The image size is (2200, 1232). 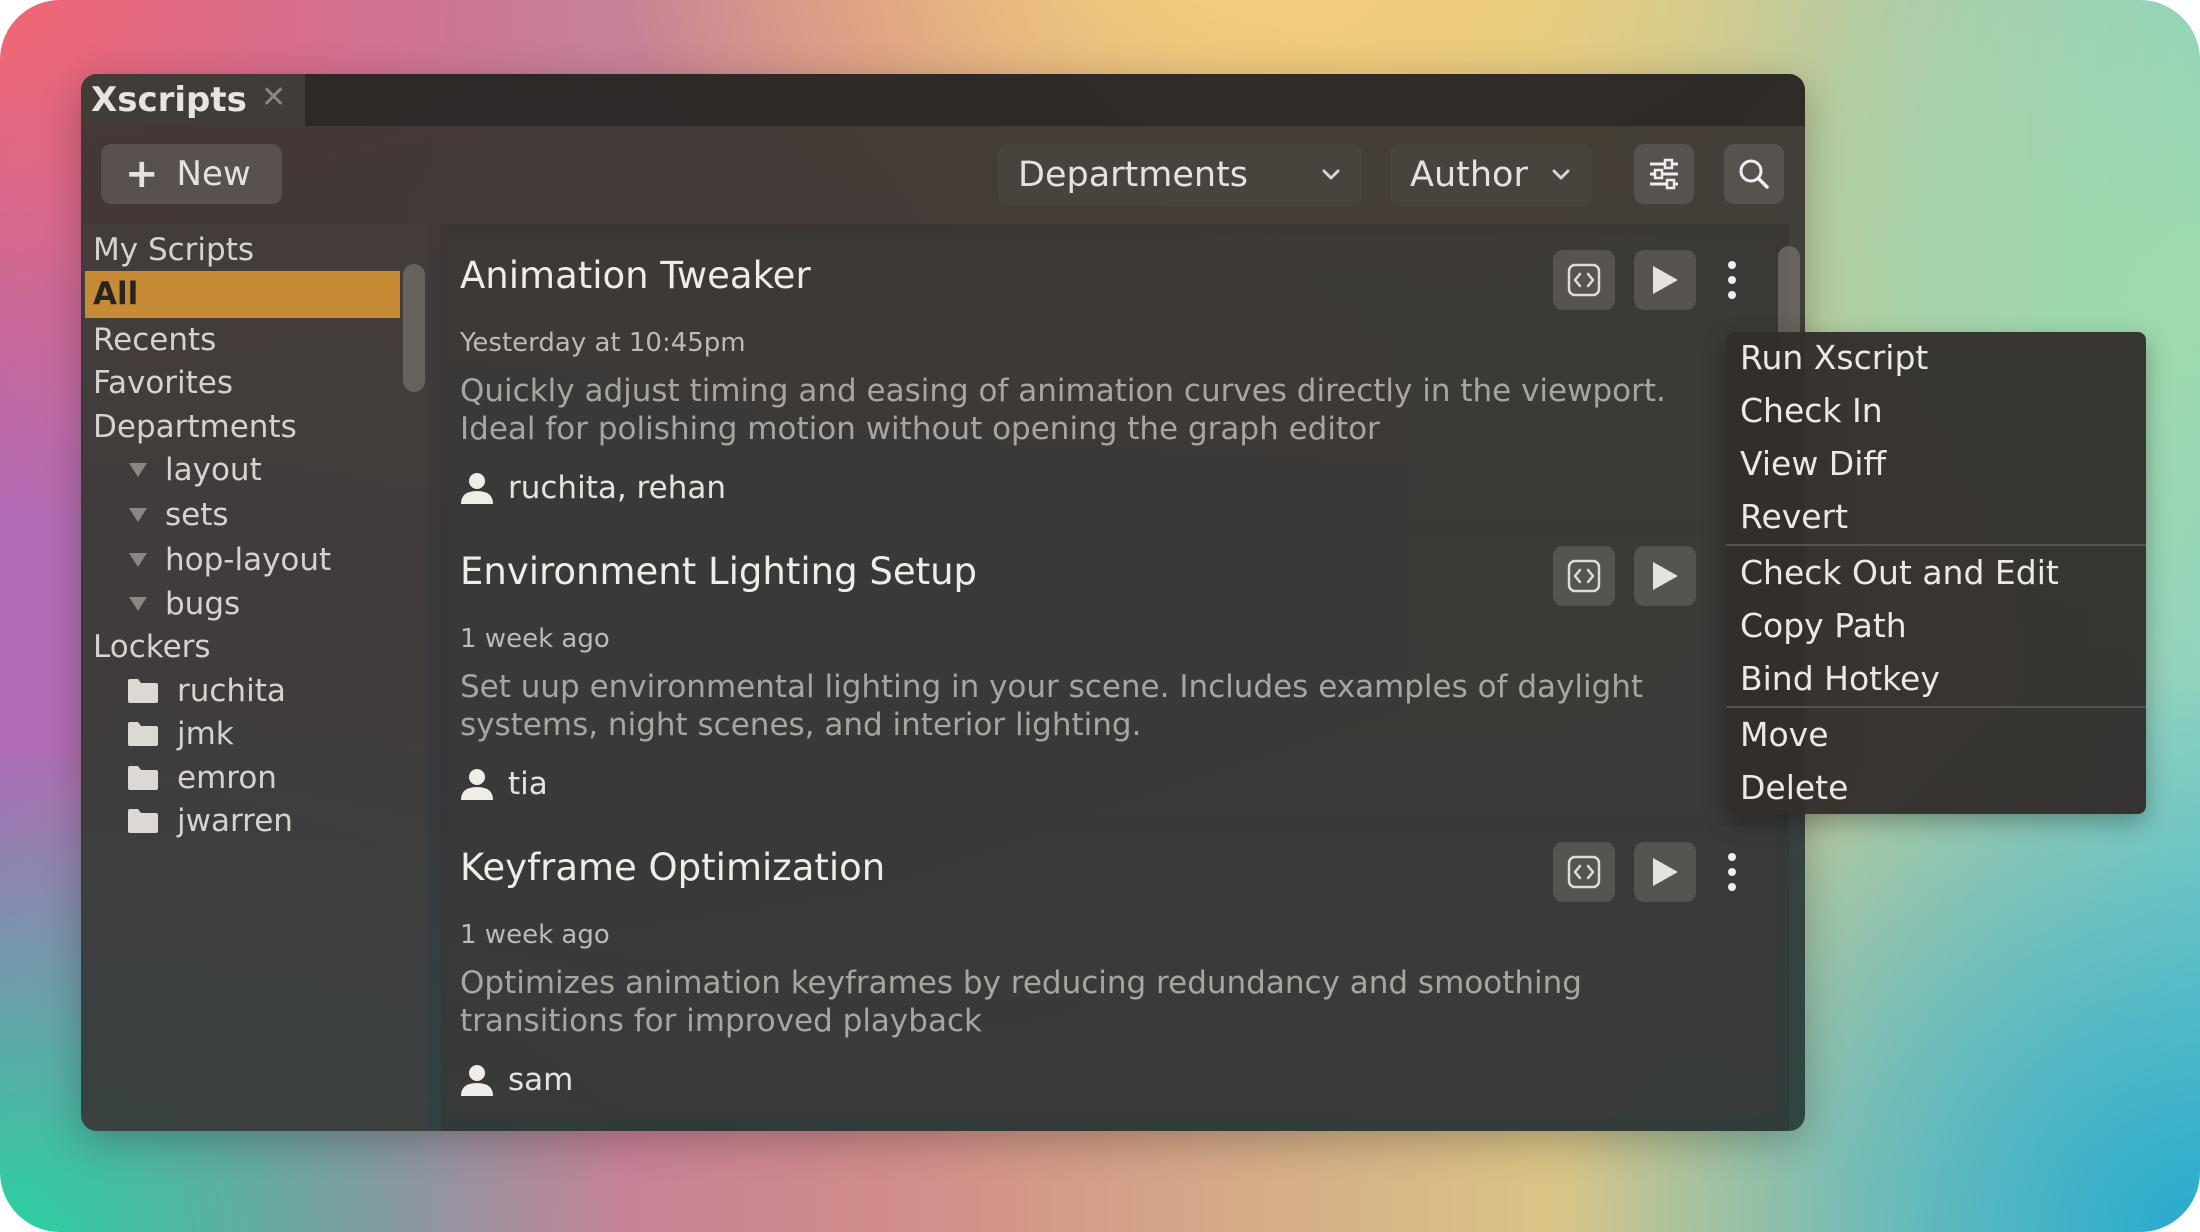 What do you see at coordinates (1469, 175) in the screenshot?
I see `author-dropdown-label: Author` at bounding box center [1469, 175].